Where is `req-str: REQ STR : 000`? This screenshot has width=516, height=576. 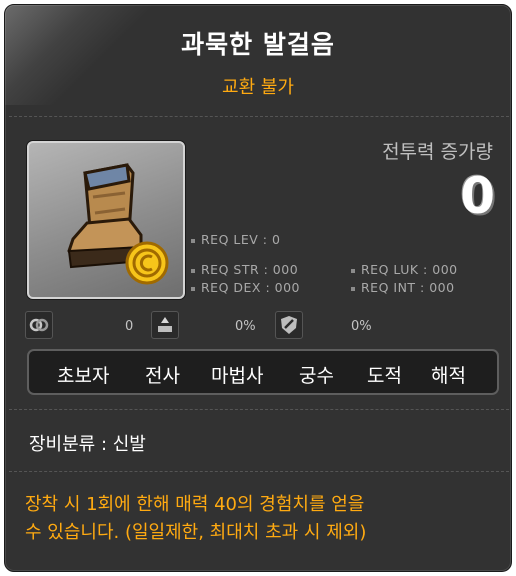
req-str: REQ STR : 000 is located at coordinates (244, 269).